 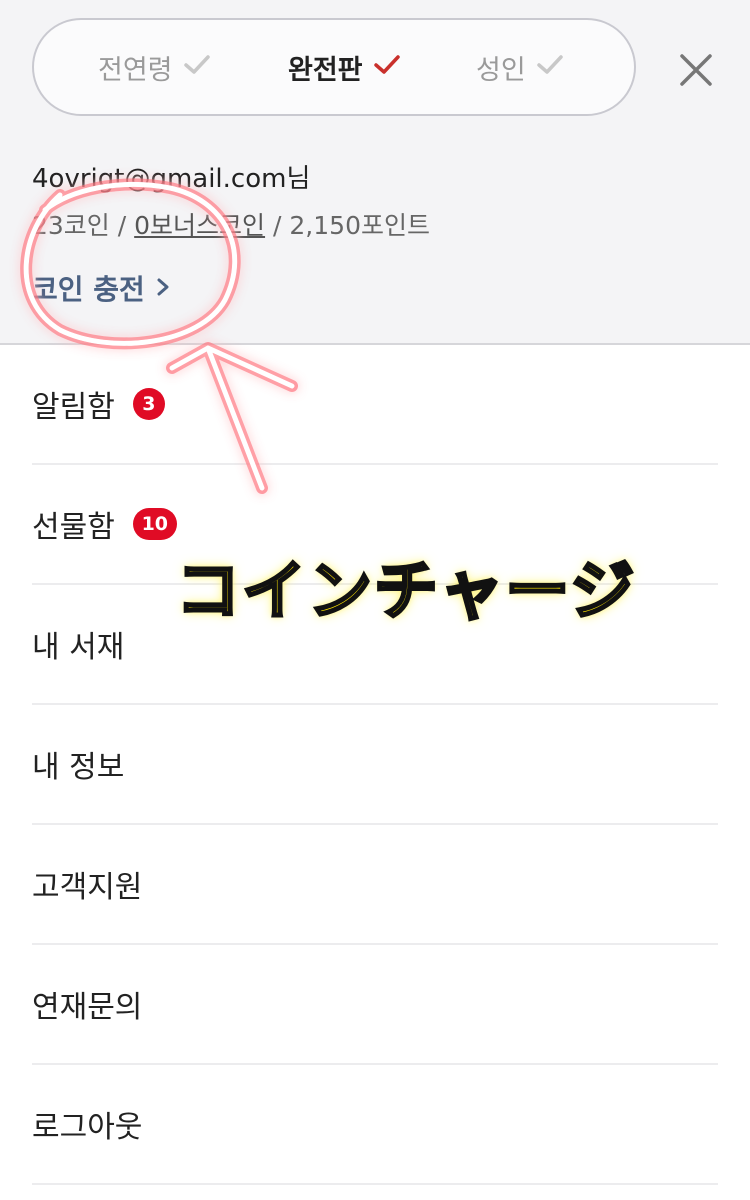 What do you see at coordinates (78, 647) in the screenshot?
I see `menu-item-label: 내 서재` at bounding box center [78, 647].